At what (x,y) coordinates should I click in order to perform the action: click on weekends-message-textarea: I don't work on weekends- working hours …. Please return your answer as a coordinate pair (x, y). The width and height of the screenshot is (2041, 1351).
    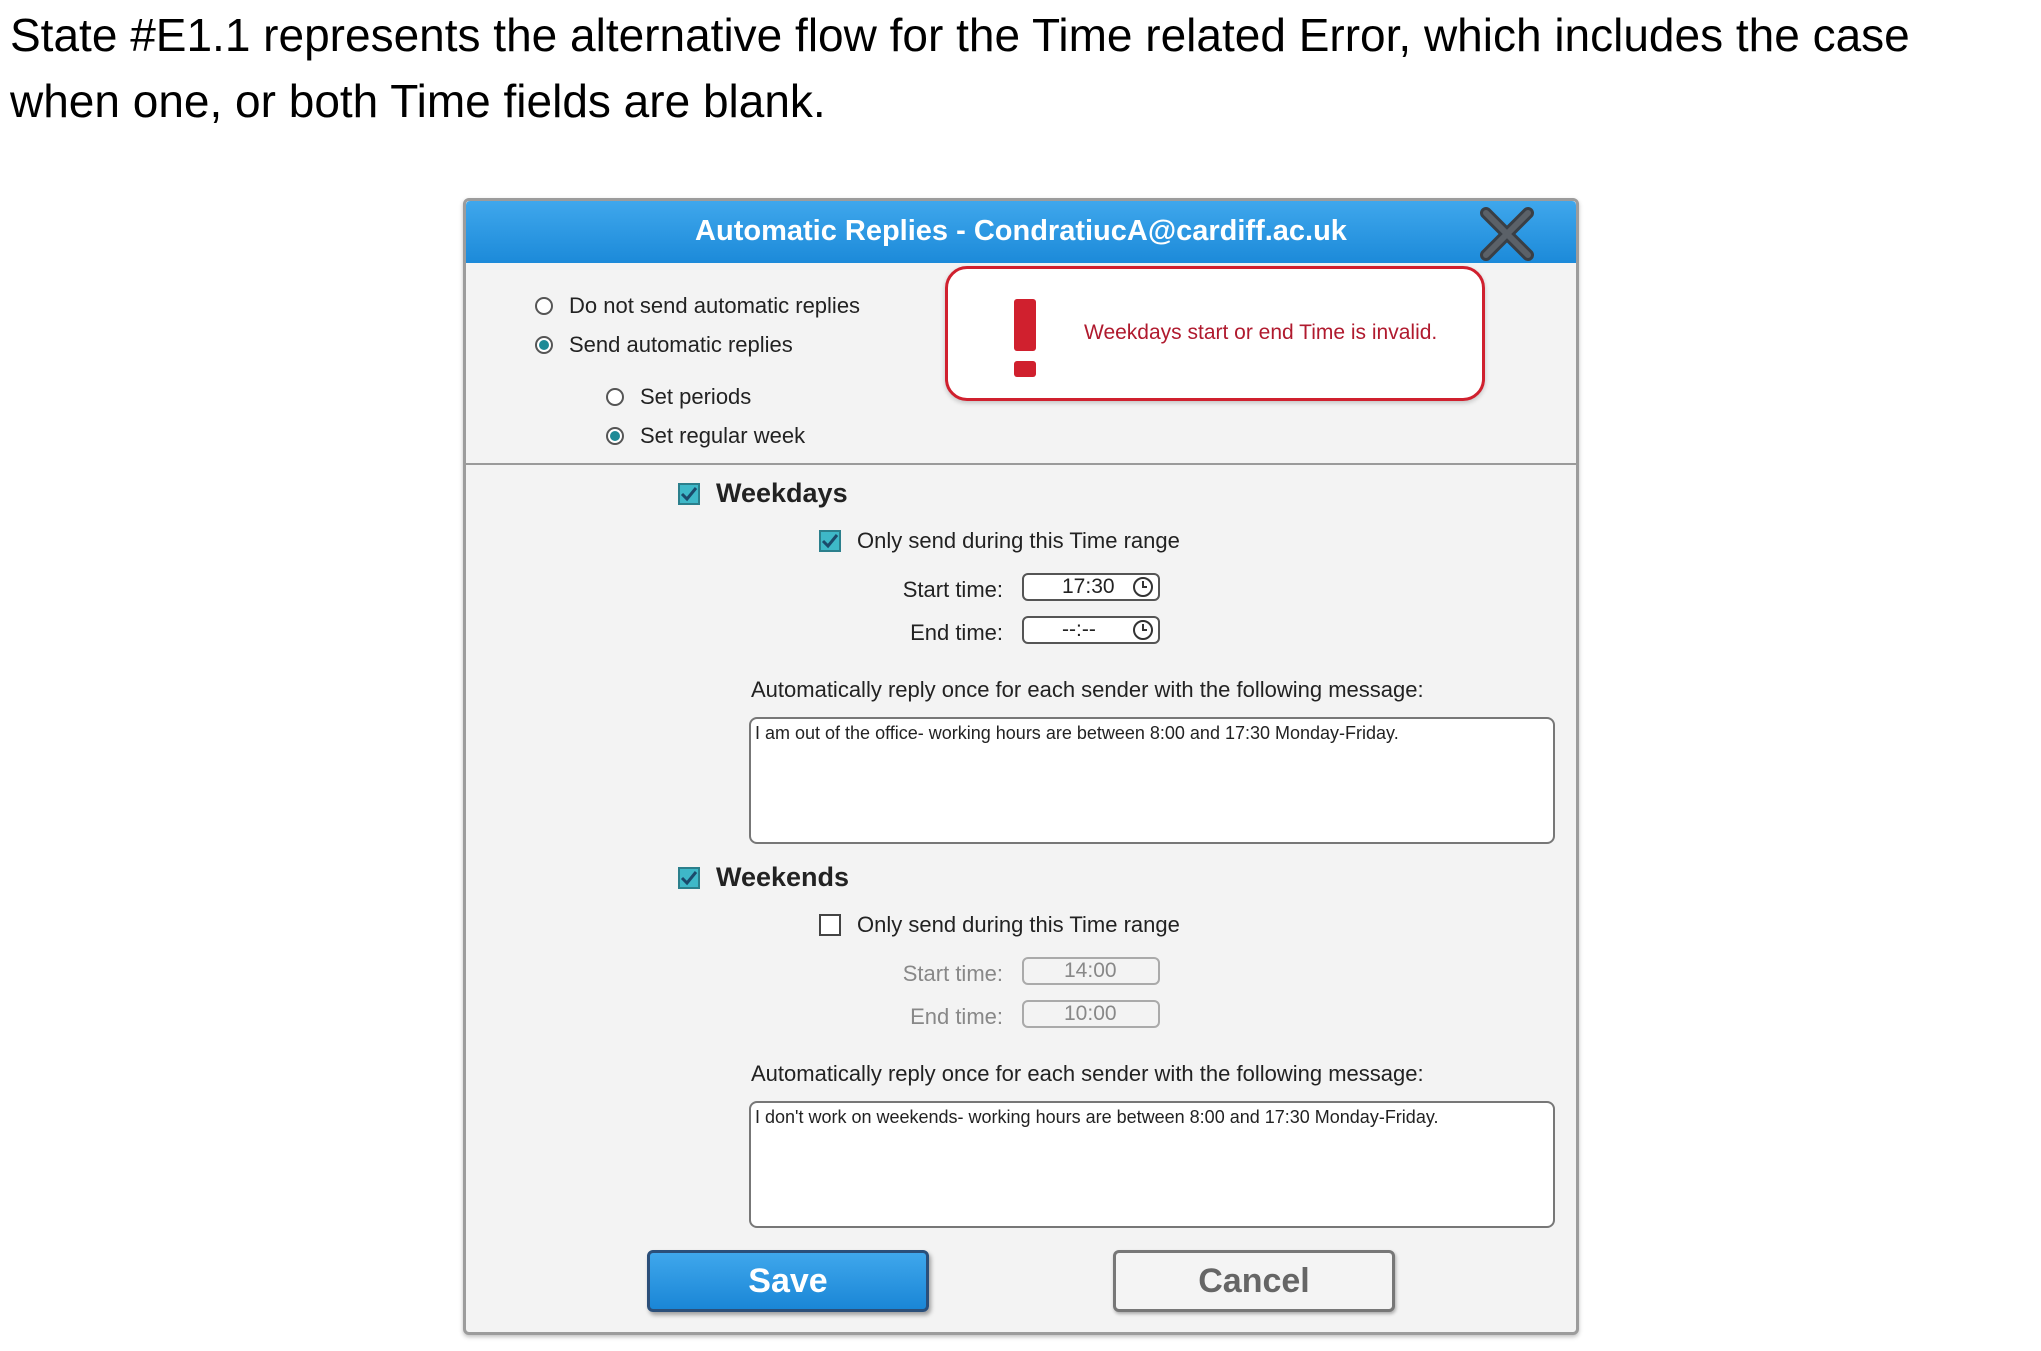
    Looking at the image, I should click on (1152, 1164).